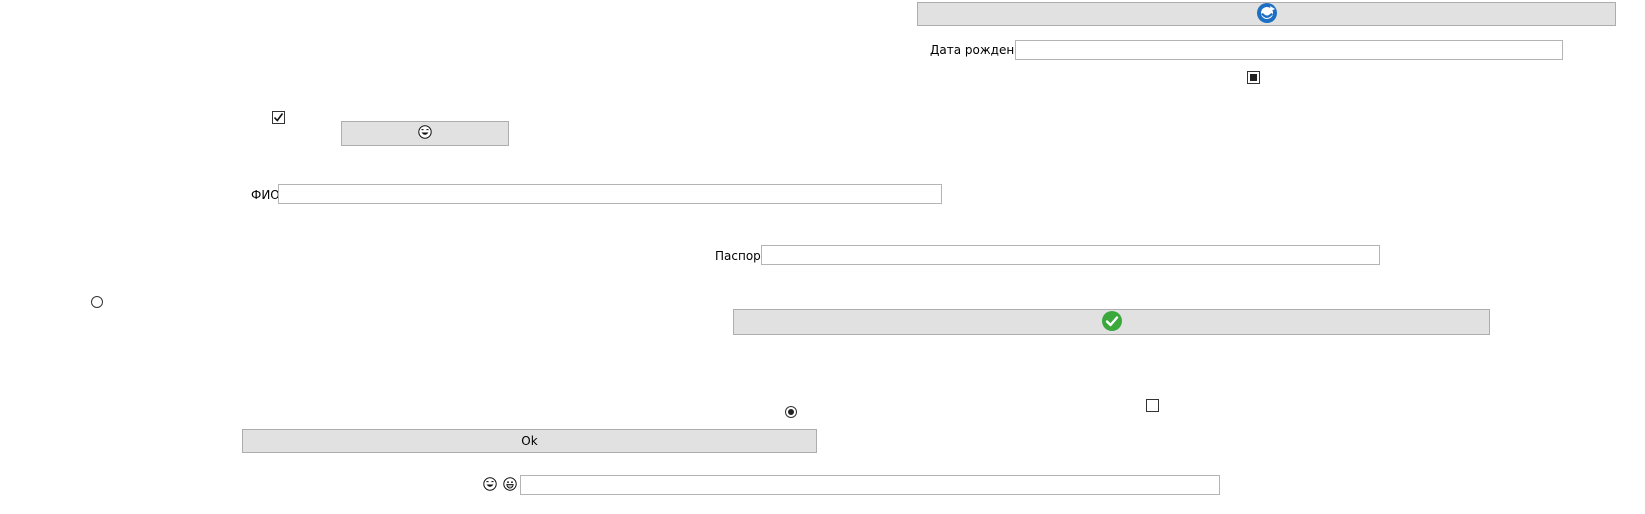 The image size is (1645, 514). I want to click on green-check-circle-icon, so click(1112, 322).